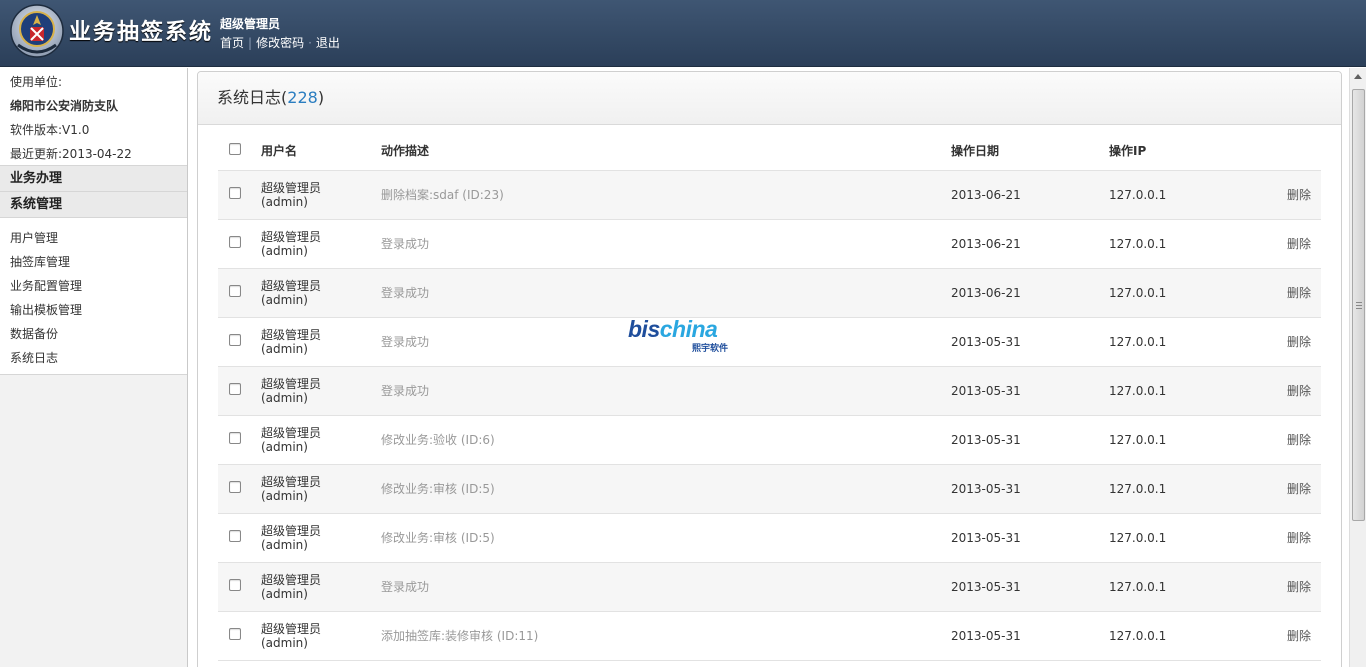 This screenshot has width=1366, height=667. Describe the element at coordinates (93, 262) in the screenshot. I see `sidebar-item-lottery-library: 抽签库管理` at that location.